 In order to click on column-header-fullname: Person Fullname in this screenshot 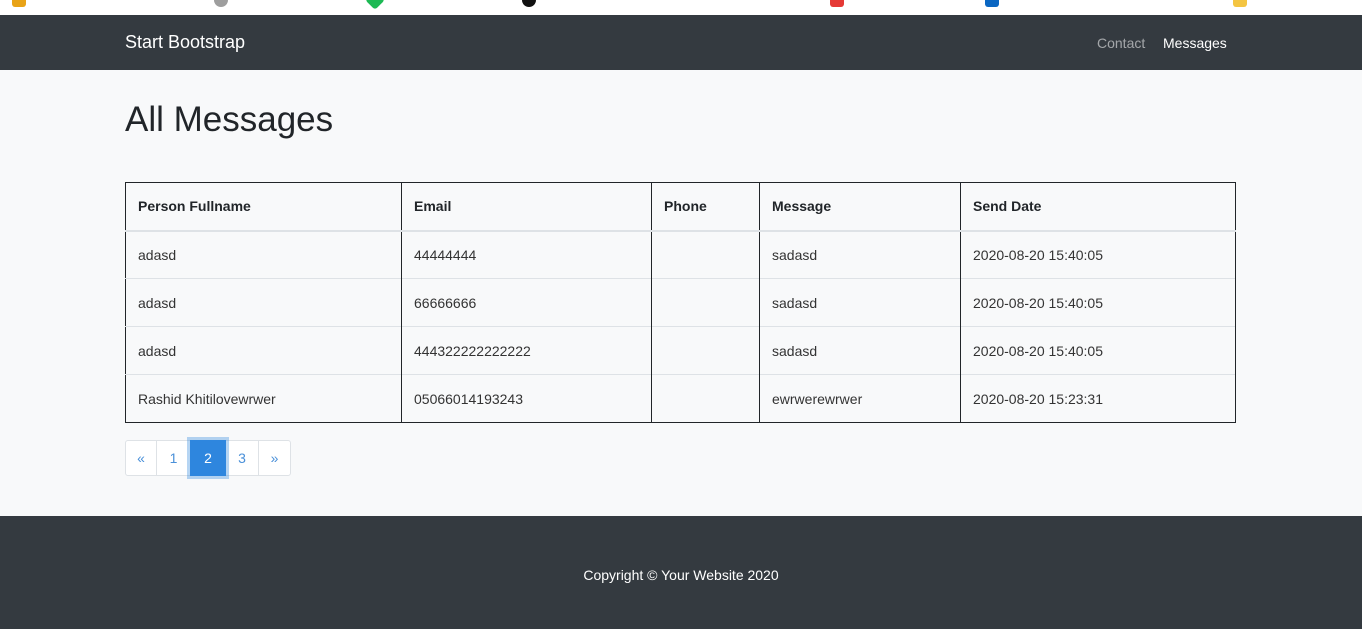, I will do `click(263, 207)`.